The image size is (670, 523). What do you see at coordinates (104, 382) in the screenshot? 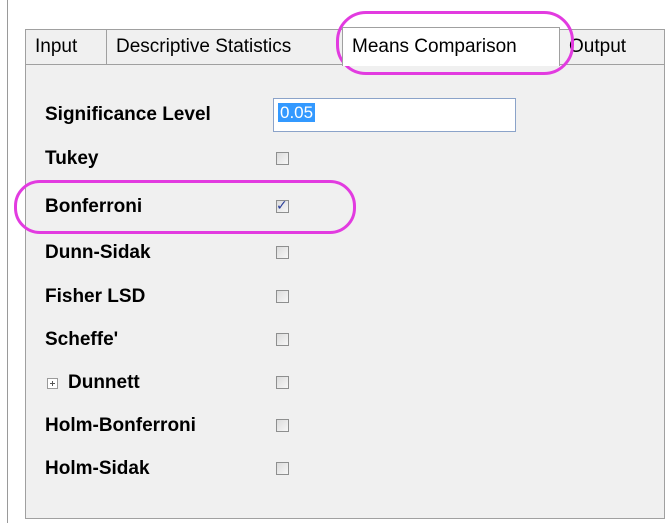
I see `option-dunnett-label: Dunnett` at bounding box center [104, 382].